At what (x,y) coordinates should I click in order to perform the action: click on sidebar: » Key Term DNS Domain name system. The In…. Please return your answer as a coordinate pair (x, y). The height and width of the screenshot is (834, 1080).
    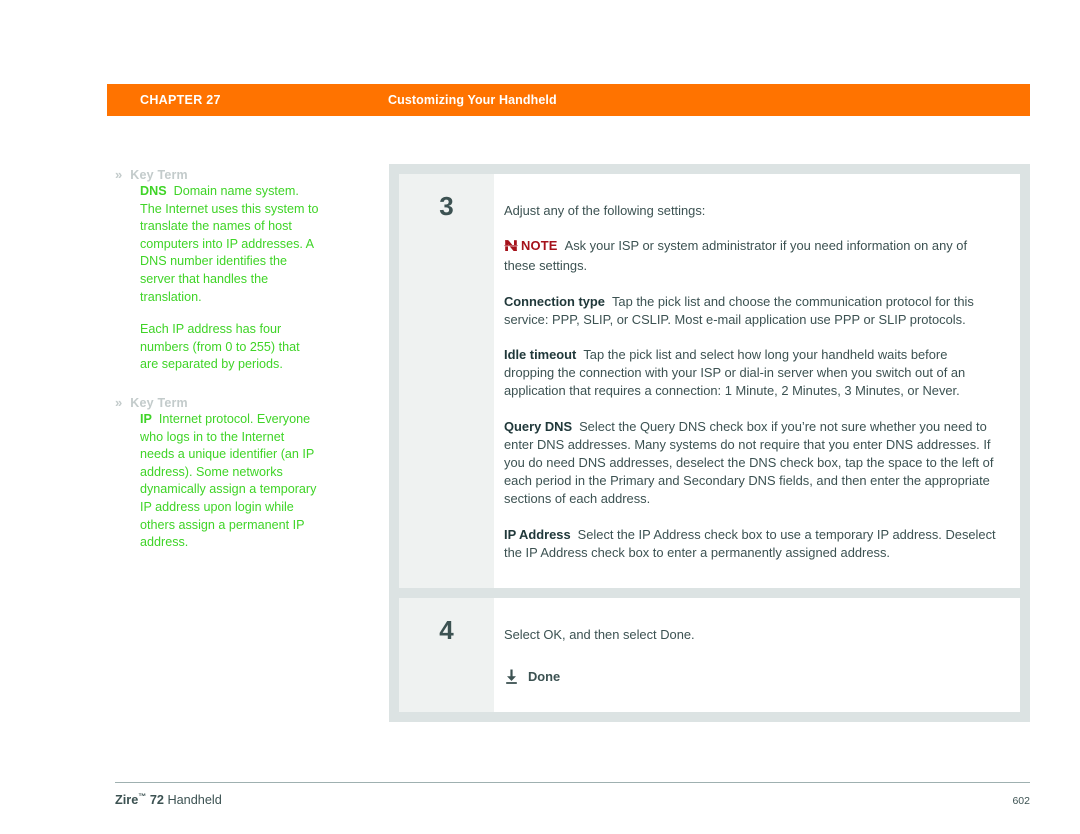
    Looking at the image, I should click on (217, 371).